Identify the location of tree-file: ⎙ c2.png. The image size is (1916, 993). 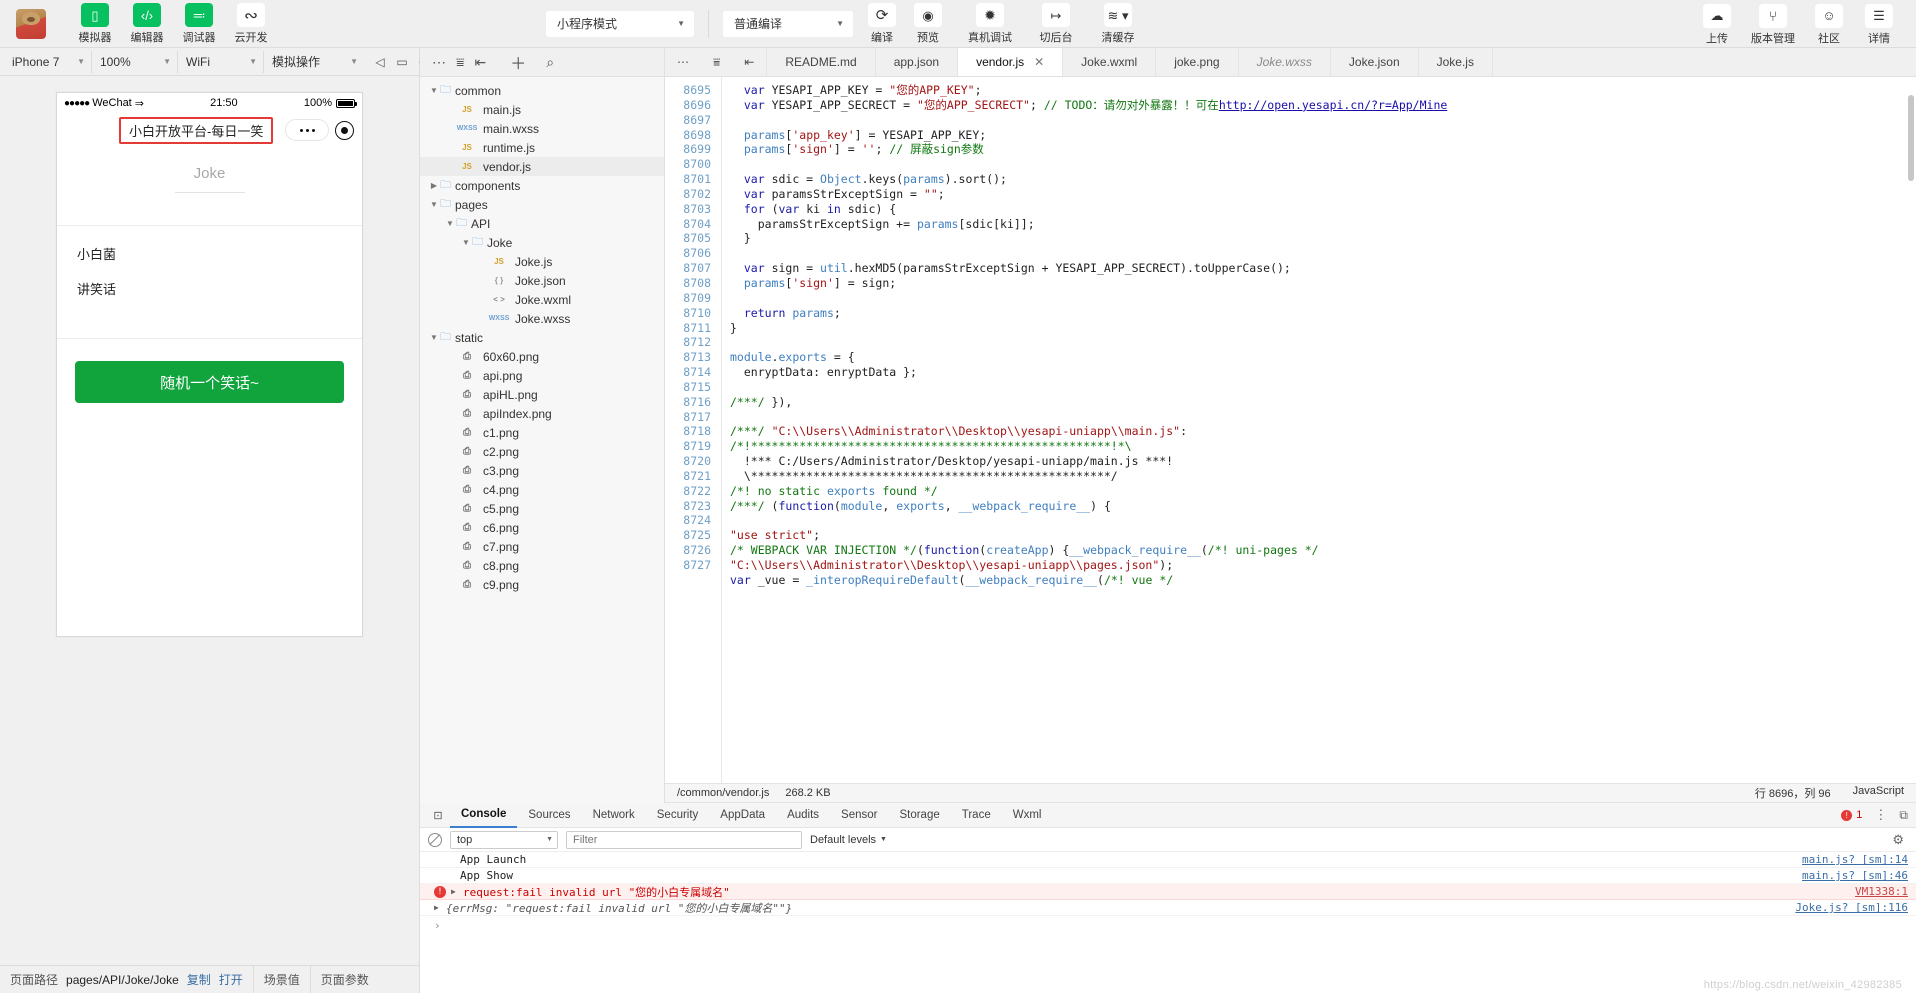
(542, 451).